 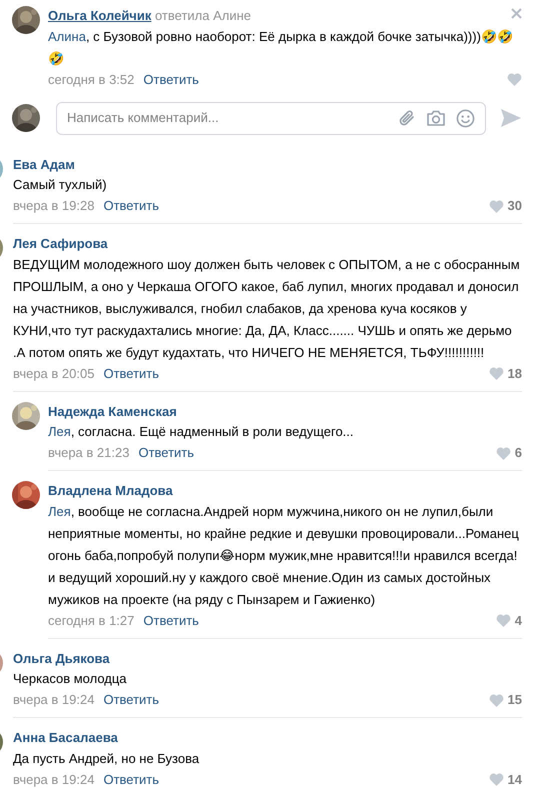 I want to click on author-name: Ольга Колейчик, so click(x=100, y=15).